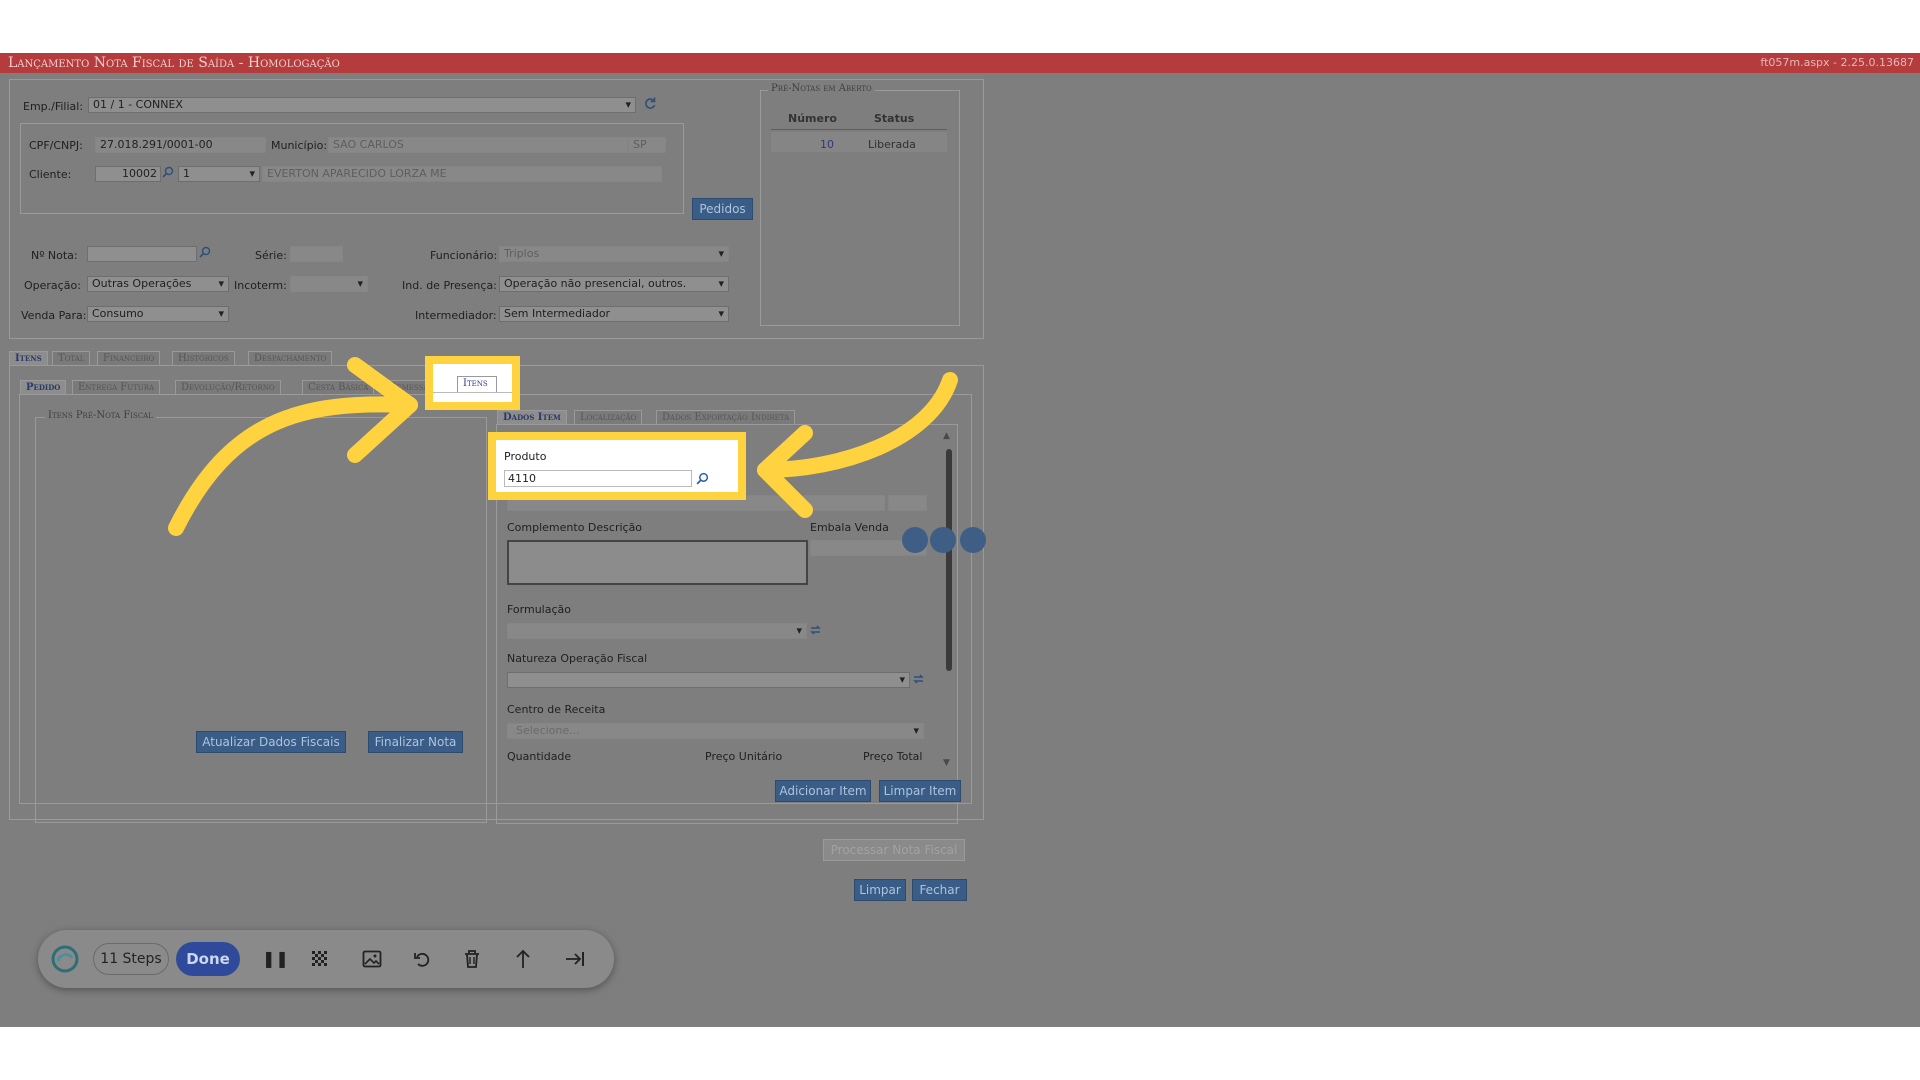  Describe the element at coordinates (472, 959) in the screenshot. I see `trash-icon` at that location.